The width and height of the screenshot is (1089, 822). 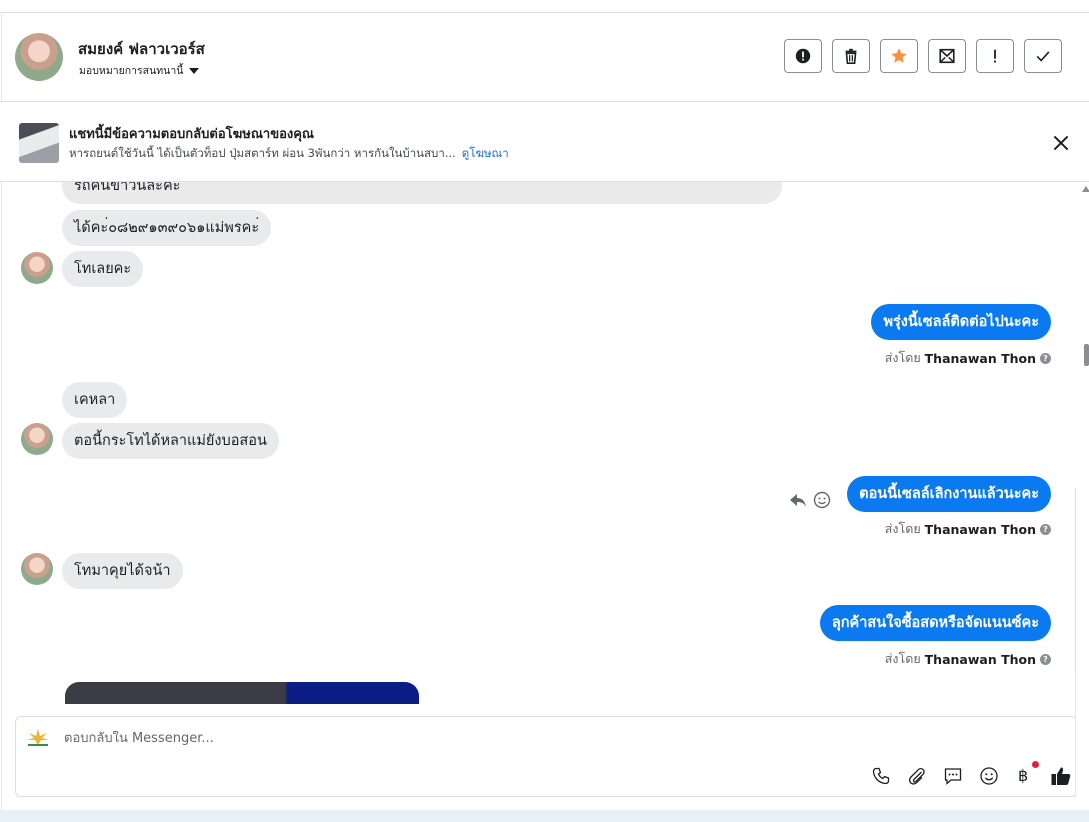 I want to click on banner-title: แชทนี้มีข้อความตอบกลับต่อโฆษณาของคุณ, so click(x=191, y=134).